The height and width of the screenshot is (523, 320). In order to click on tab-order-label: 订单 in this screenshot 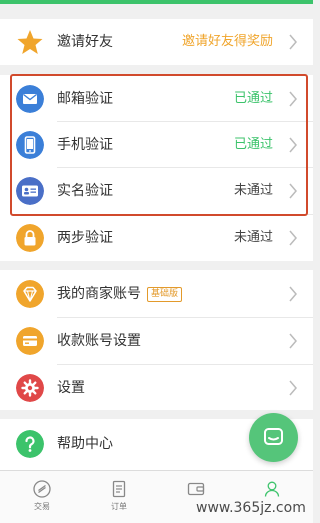, I will do `click(119, 506)`.